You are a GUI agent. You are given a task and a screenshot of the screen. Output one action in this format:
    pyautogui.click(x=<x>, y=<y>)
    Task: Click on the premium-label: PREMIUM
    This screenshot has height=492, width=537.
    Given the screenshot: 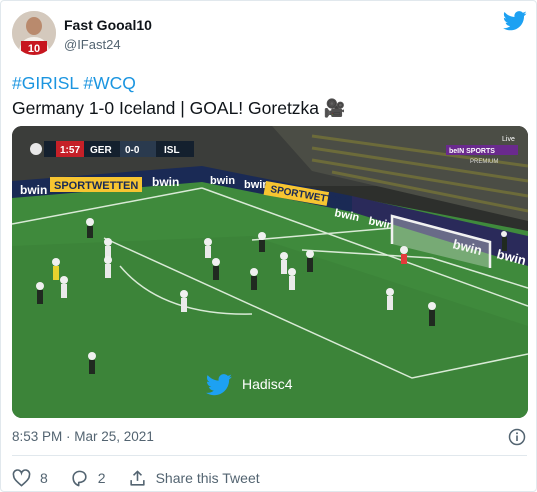 What is the action you would take?
    pyautogui.click(x=484, y=162)
    